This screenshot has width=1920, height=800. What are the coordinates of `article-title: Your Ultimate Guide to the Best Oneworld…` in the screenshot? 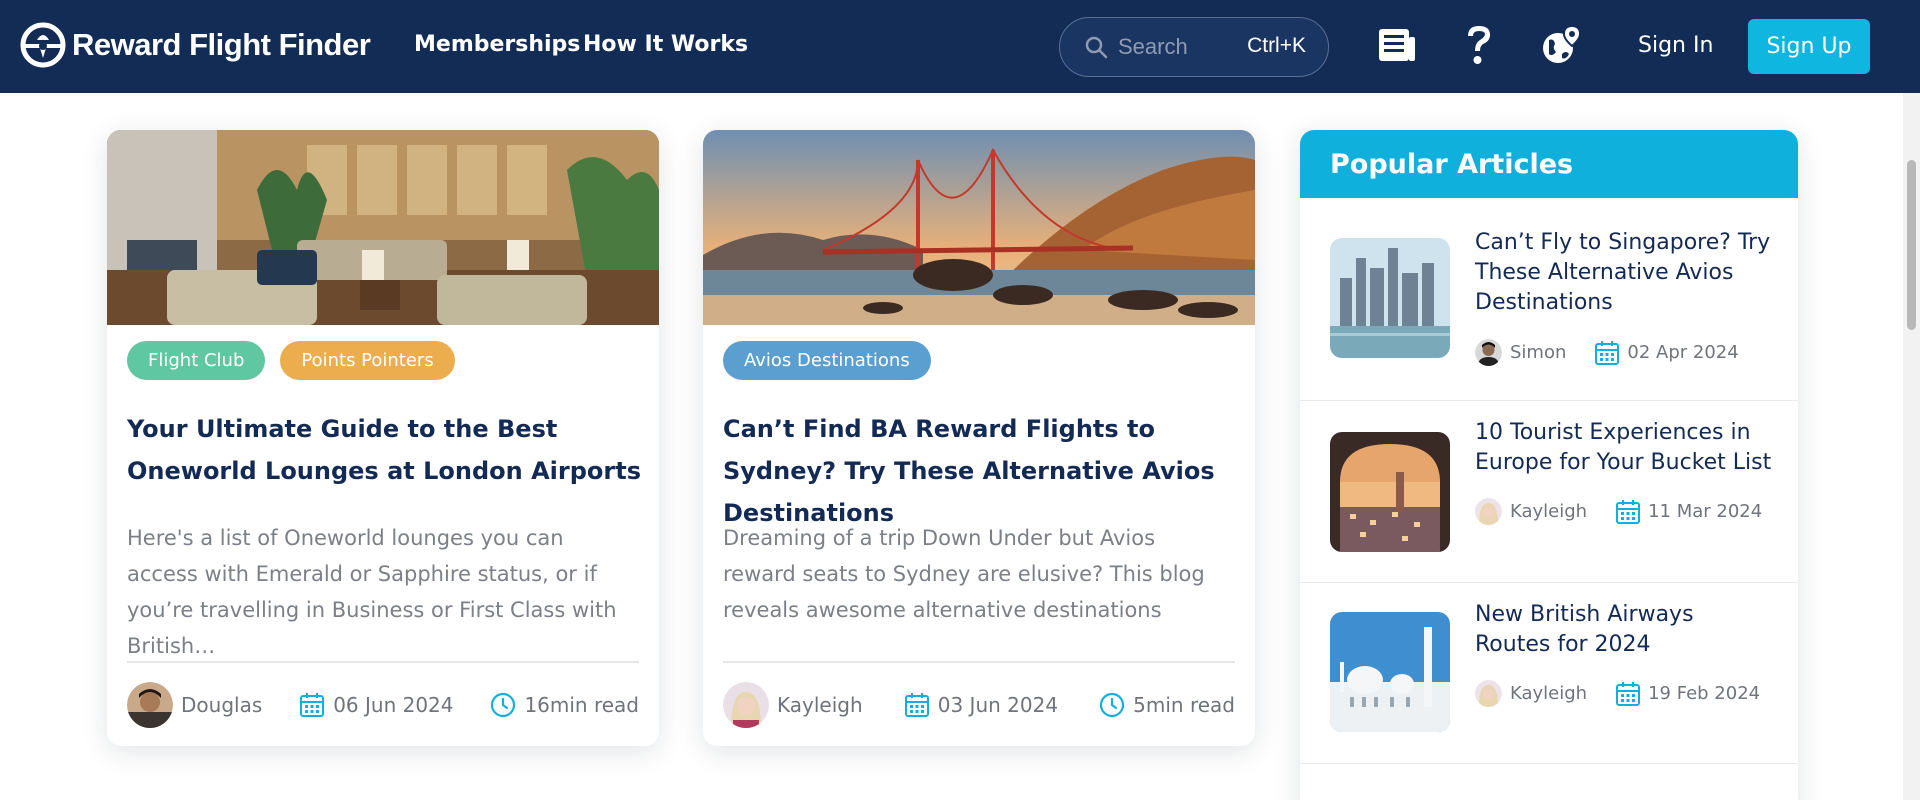 It's located at (384, 450).